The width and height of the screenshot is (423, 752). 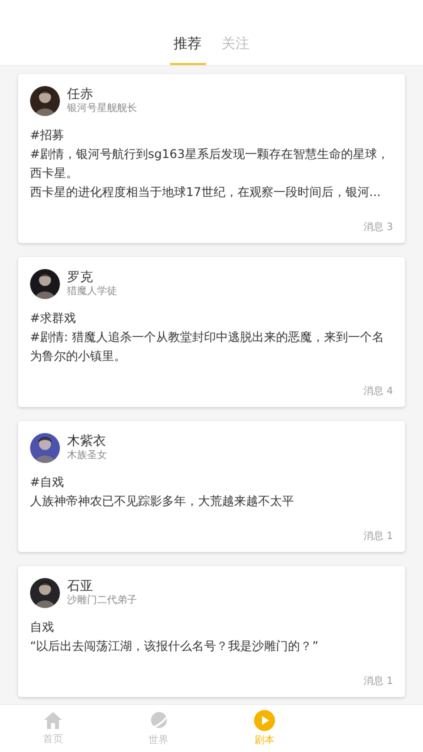 I want to click on user-role: 猎魔人学徒, so click(x=92, y=292).